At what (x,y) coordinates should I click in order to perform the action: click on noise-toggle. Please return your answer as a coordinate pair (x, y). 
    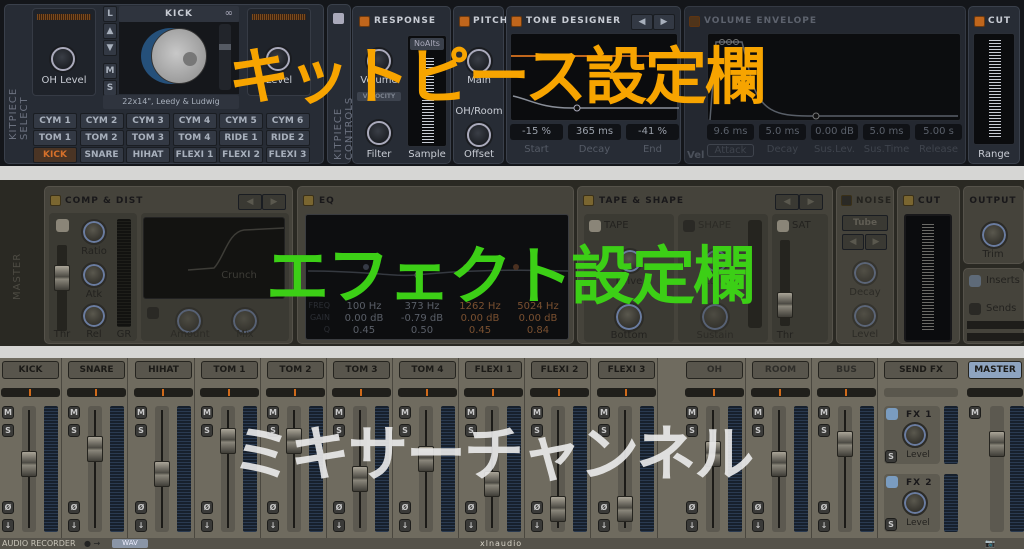
    Looking at the image, I should click on (846, 200).